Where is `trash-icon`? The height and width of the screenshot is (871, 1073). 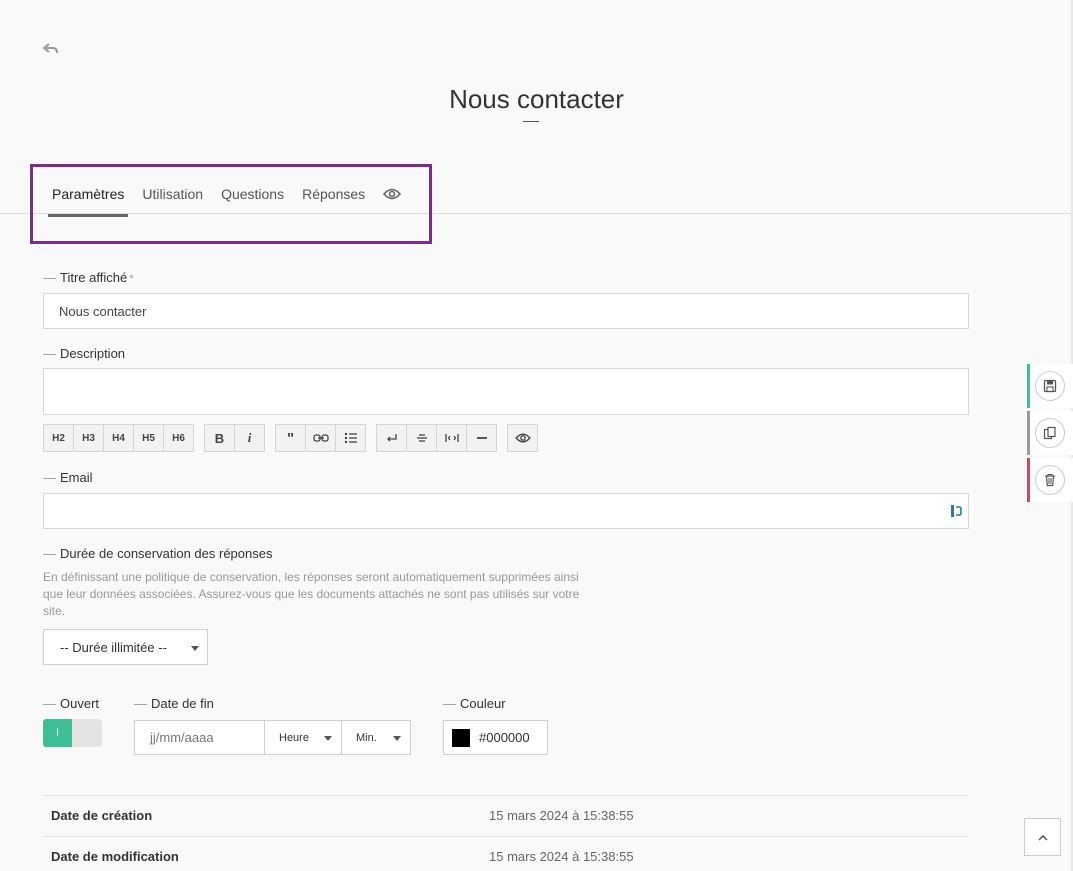
trash-icon is located at coordinates (1050, 480).